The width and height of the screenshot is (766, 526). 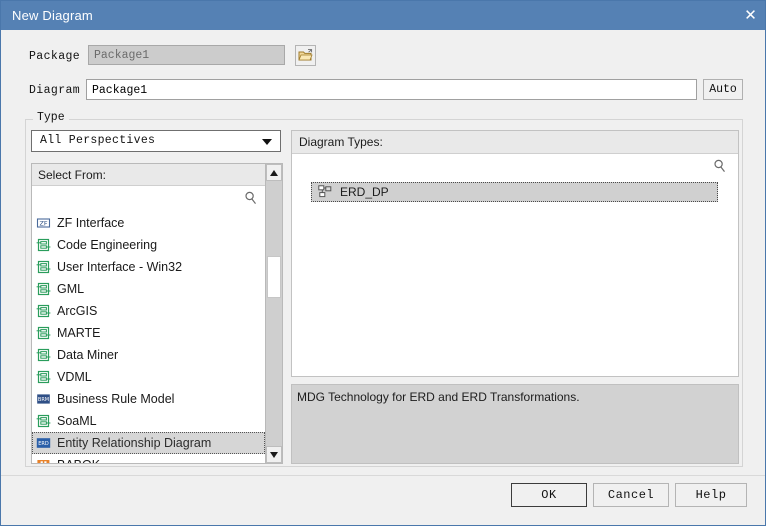 What do you see at coordinates (120, 267) in the screenshot?
I see `list-item-label: User Interface - Win32` at bounding box center [120, 267].